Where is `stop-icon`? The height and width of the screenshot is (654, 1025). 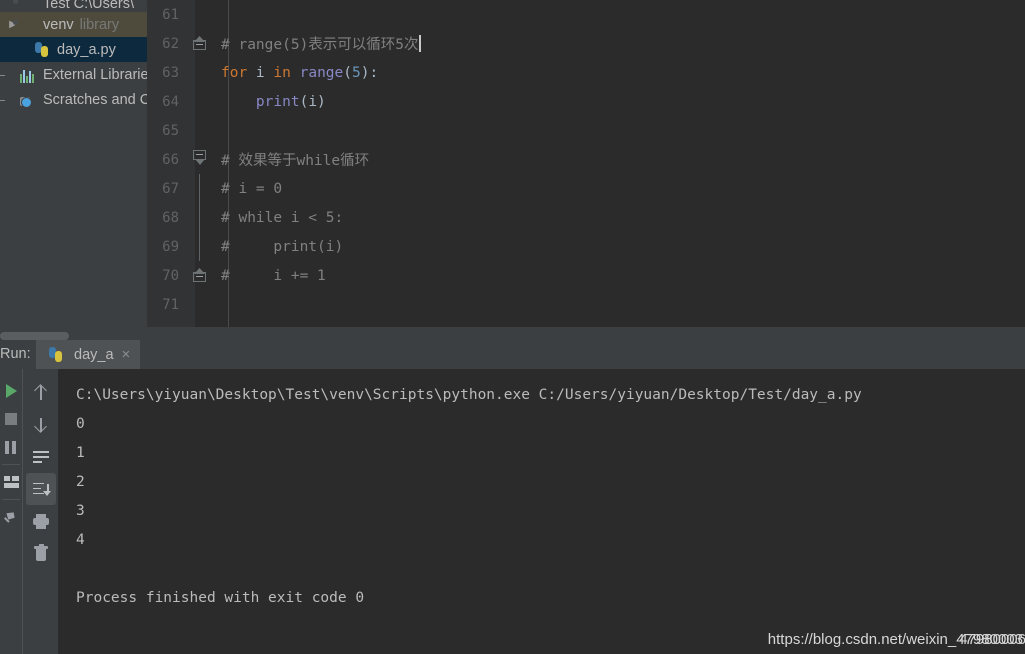 stop-icon is located at coordinates (11, 419).